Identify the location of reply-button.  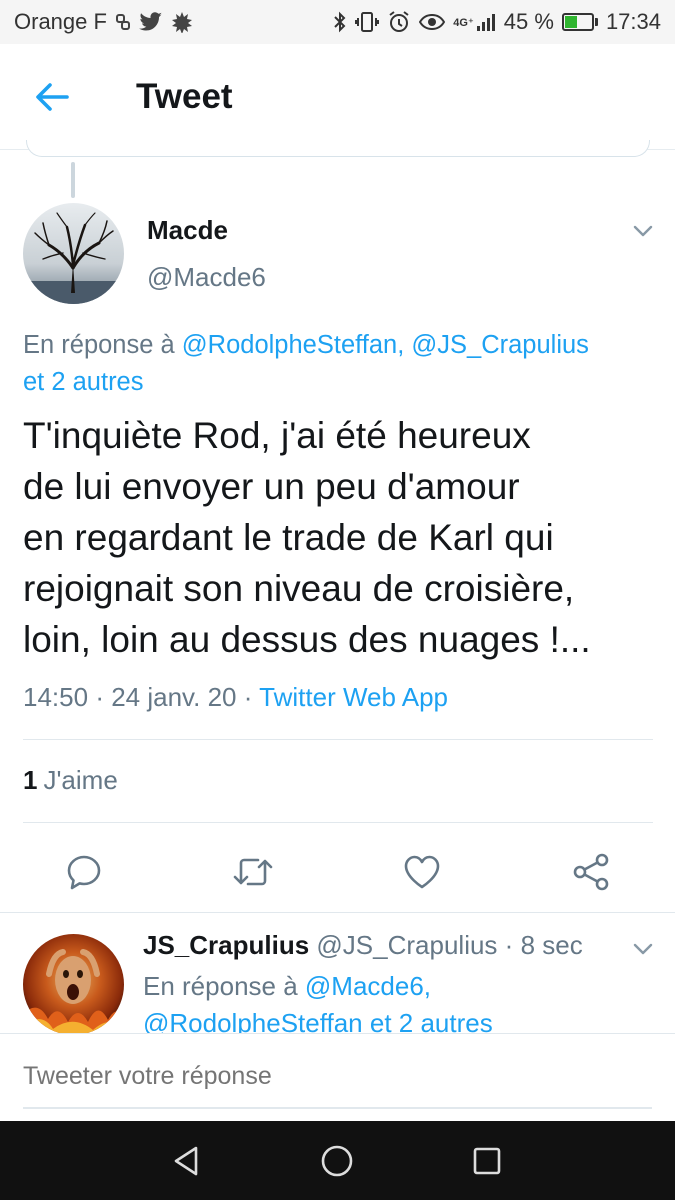
(84, 872).